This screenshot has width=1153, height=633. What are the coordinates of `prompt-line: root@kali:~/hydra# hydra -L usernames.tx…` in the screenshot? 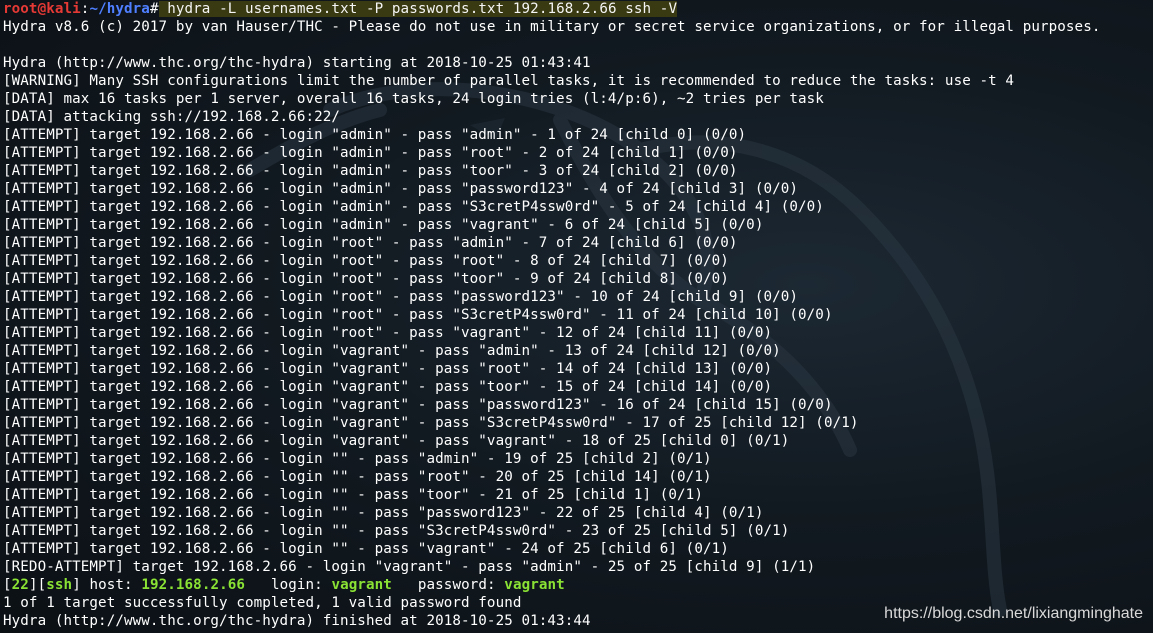 It's located at (578, 9).